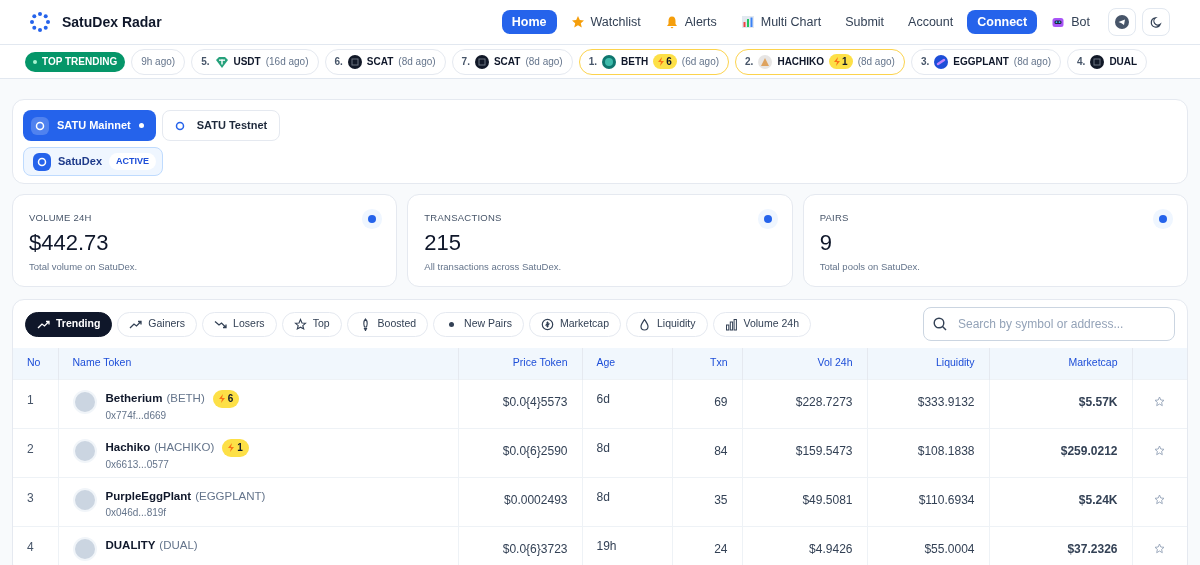  What do you see at coordinates (804, 501) in the screenshot?
I see `volume-cell: $49.5081` at bounding box center [804, 501].